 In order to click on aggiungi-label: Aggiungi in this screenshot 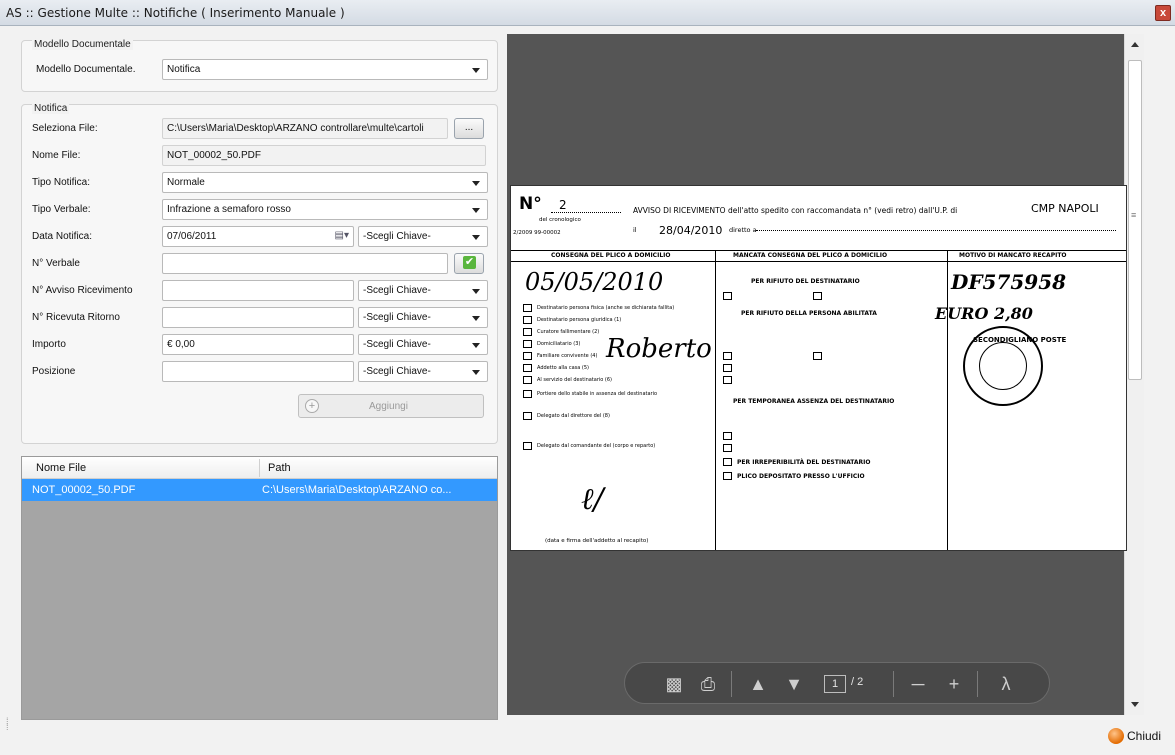, I will do `click(388, 406)`.